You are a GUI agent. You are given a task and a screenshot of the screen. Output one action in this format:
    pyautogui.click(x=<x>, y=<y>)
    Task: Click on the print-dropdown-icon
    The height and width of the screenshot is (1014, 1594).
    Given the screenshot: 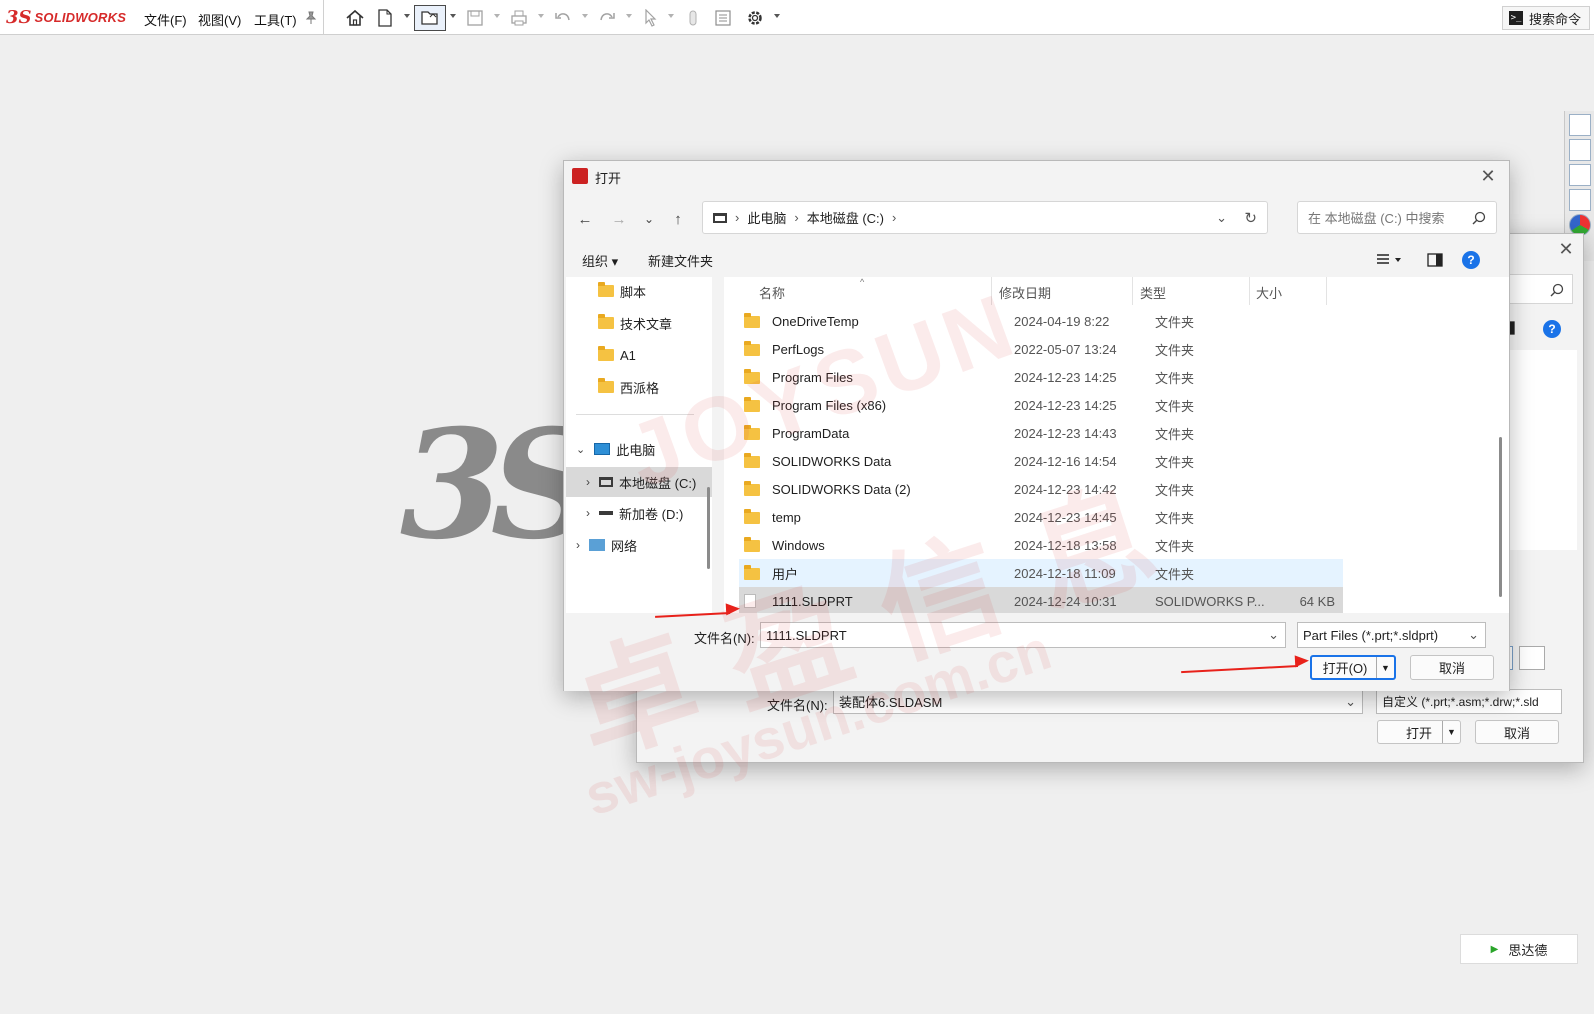 What is the action you would take?
    pyautogui.click(x=541, y=16)
    